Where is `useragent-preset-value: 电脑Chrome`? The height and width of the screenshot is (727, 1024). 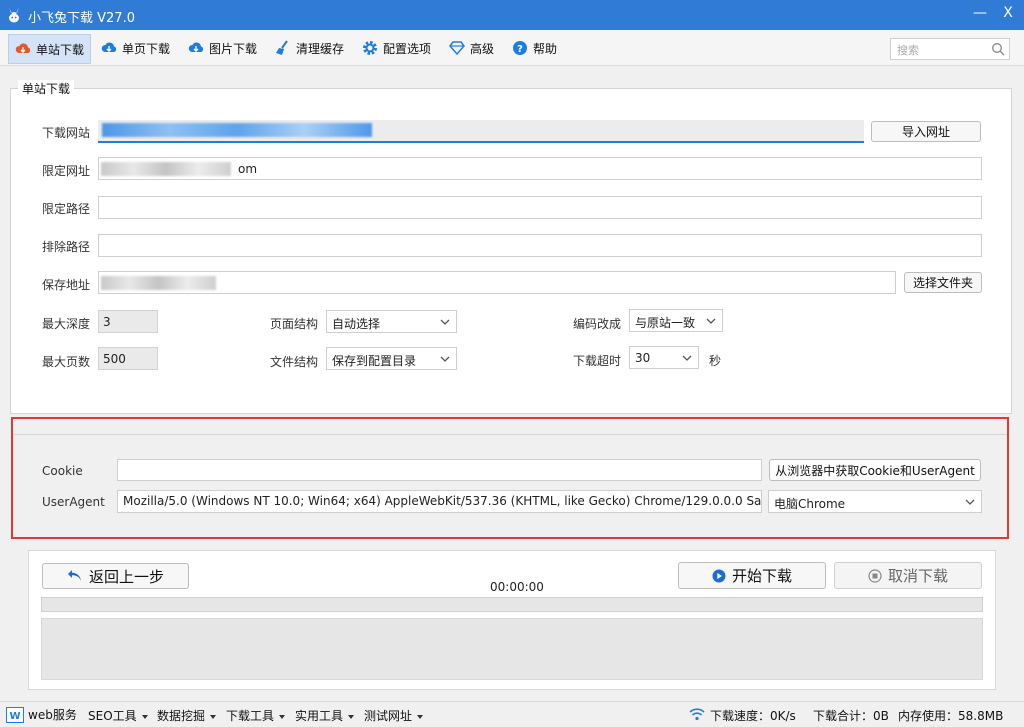
useragent-preset-value: 电脑Chrome is located at coordinates (810, 504).